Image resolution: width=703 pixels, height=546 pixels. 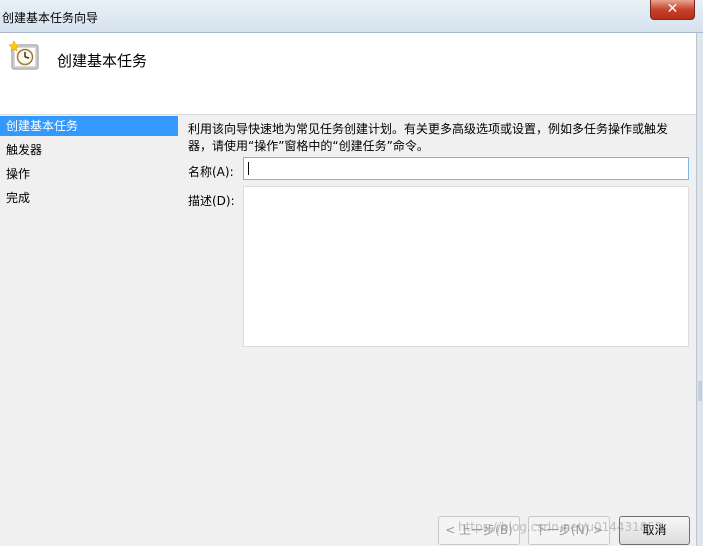 I want to click on intro-line-1: 利用该向导快速地为常见任务创建计划。有关更多高级选项或设置，例如多任务操作或触发, so click(x=428, y=129).